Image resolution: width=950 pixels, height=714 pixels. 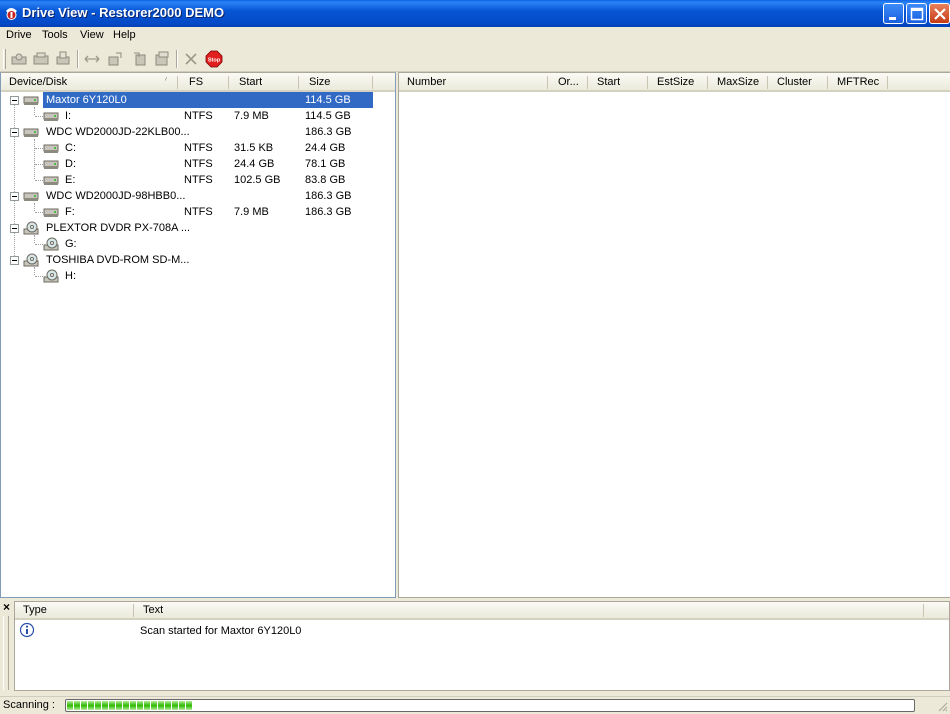 What do you see at coordinates (124, 35) in the screenshot?
I see `menu-help: Help` at bounding box center [124, 35].